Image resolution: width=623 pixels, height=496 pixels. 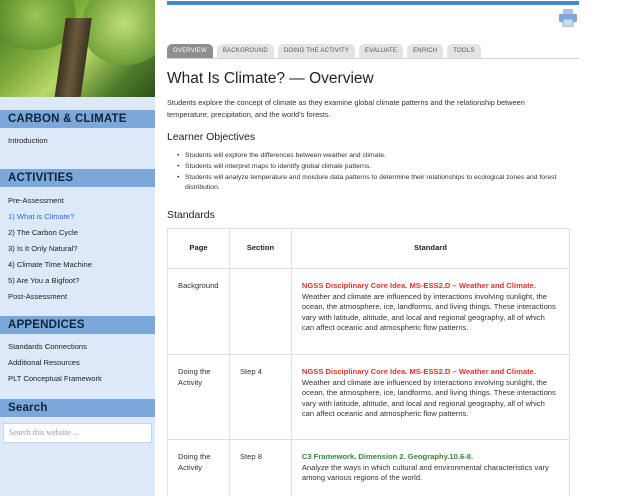 What do you see at coordinates (81, 141) in the screenshot?
I see `sidebar-item-introduction: Introduction` at bounding box center [81, 141].